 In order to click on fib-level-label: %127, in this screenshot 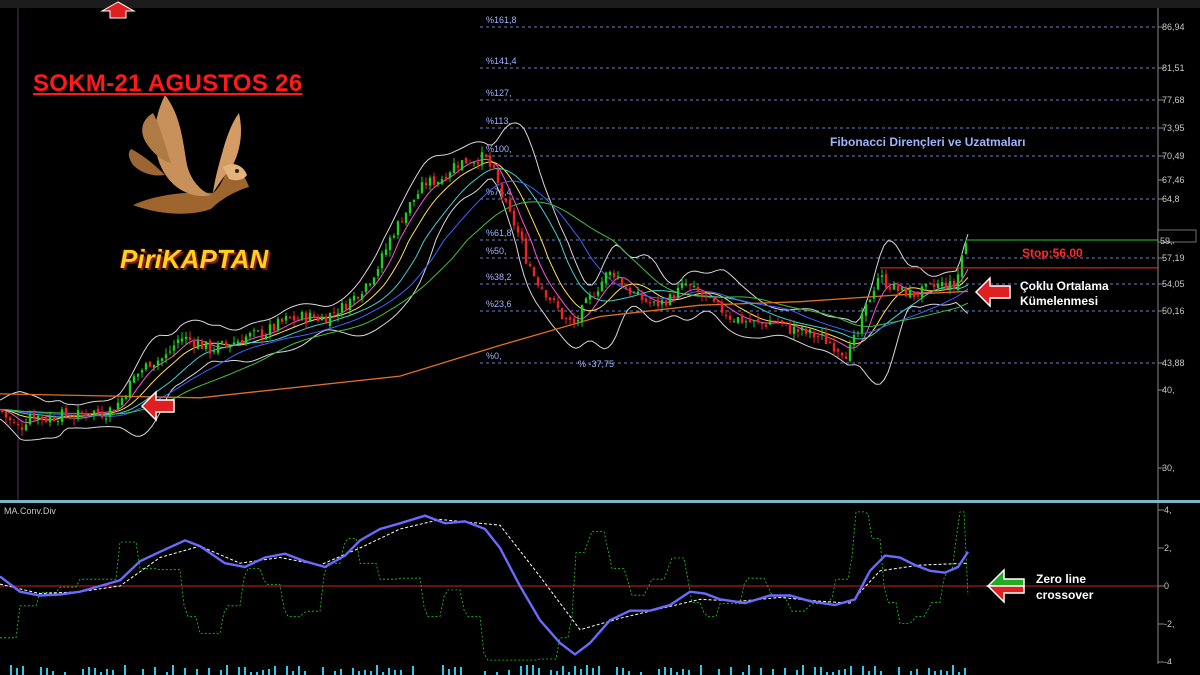, I will do `click(499, 93)`.